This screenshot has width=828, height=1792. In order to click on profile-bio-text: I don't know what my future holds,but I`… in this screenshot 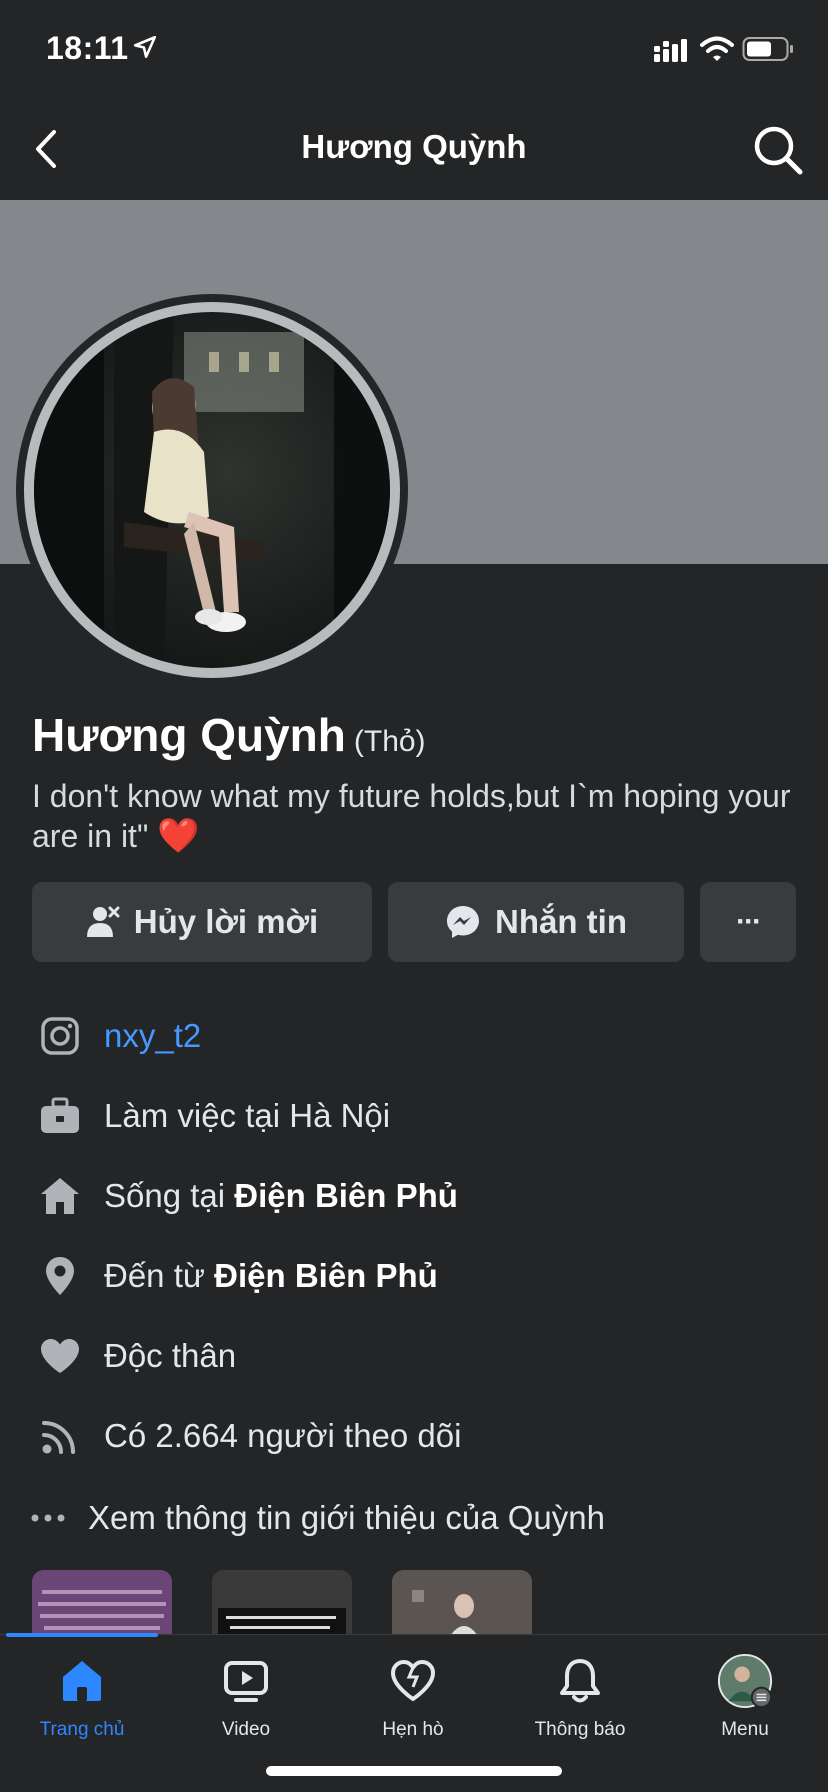, I will do `click(411, 816)`.